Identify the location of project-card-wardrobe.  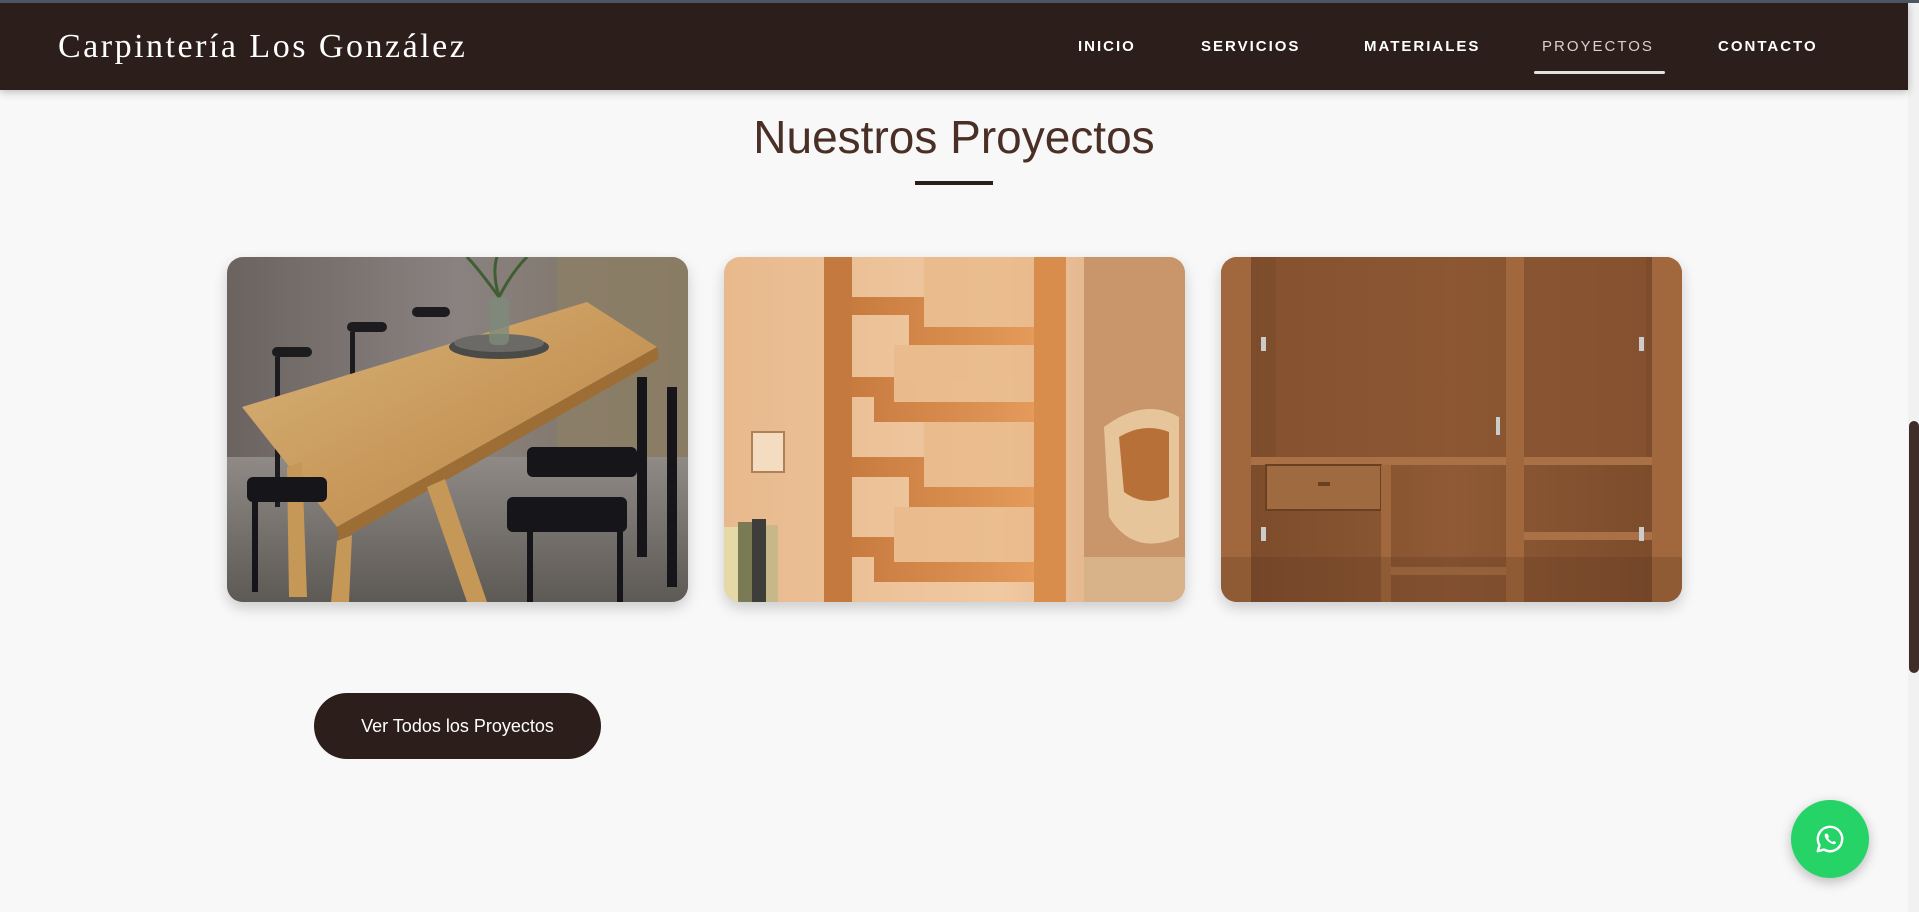
(1451, 429).